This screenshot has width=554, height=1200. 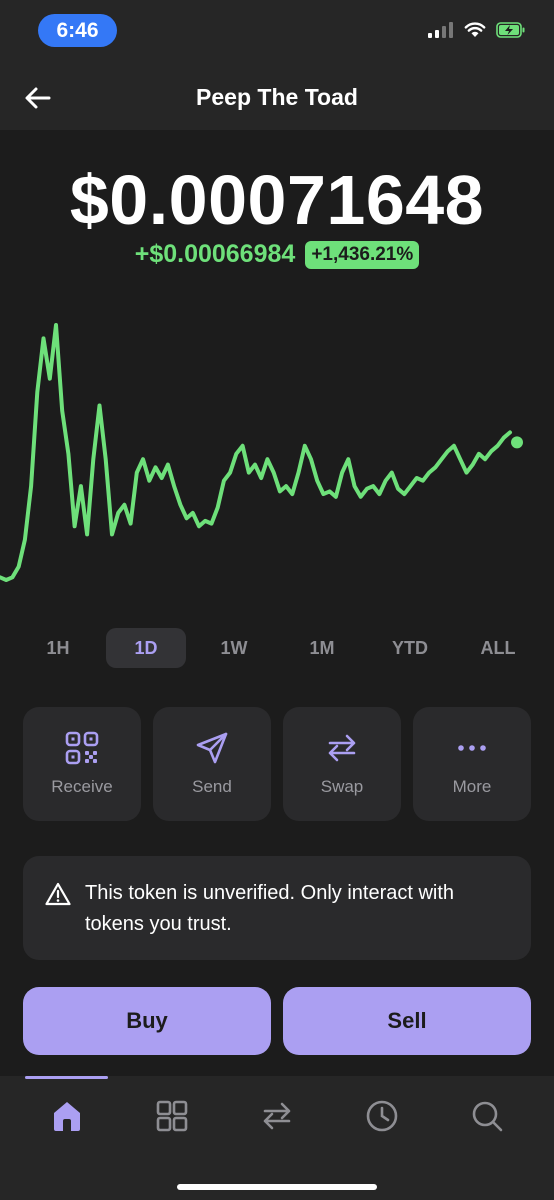 I want to click on wifi-icon, so click(x=475, y=29).